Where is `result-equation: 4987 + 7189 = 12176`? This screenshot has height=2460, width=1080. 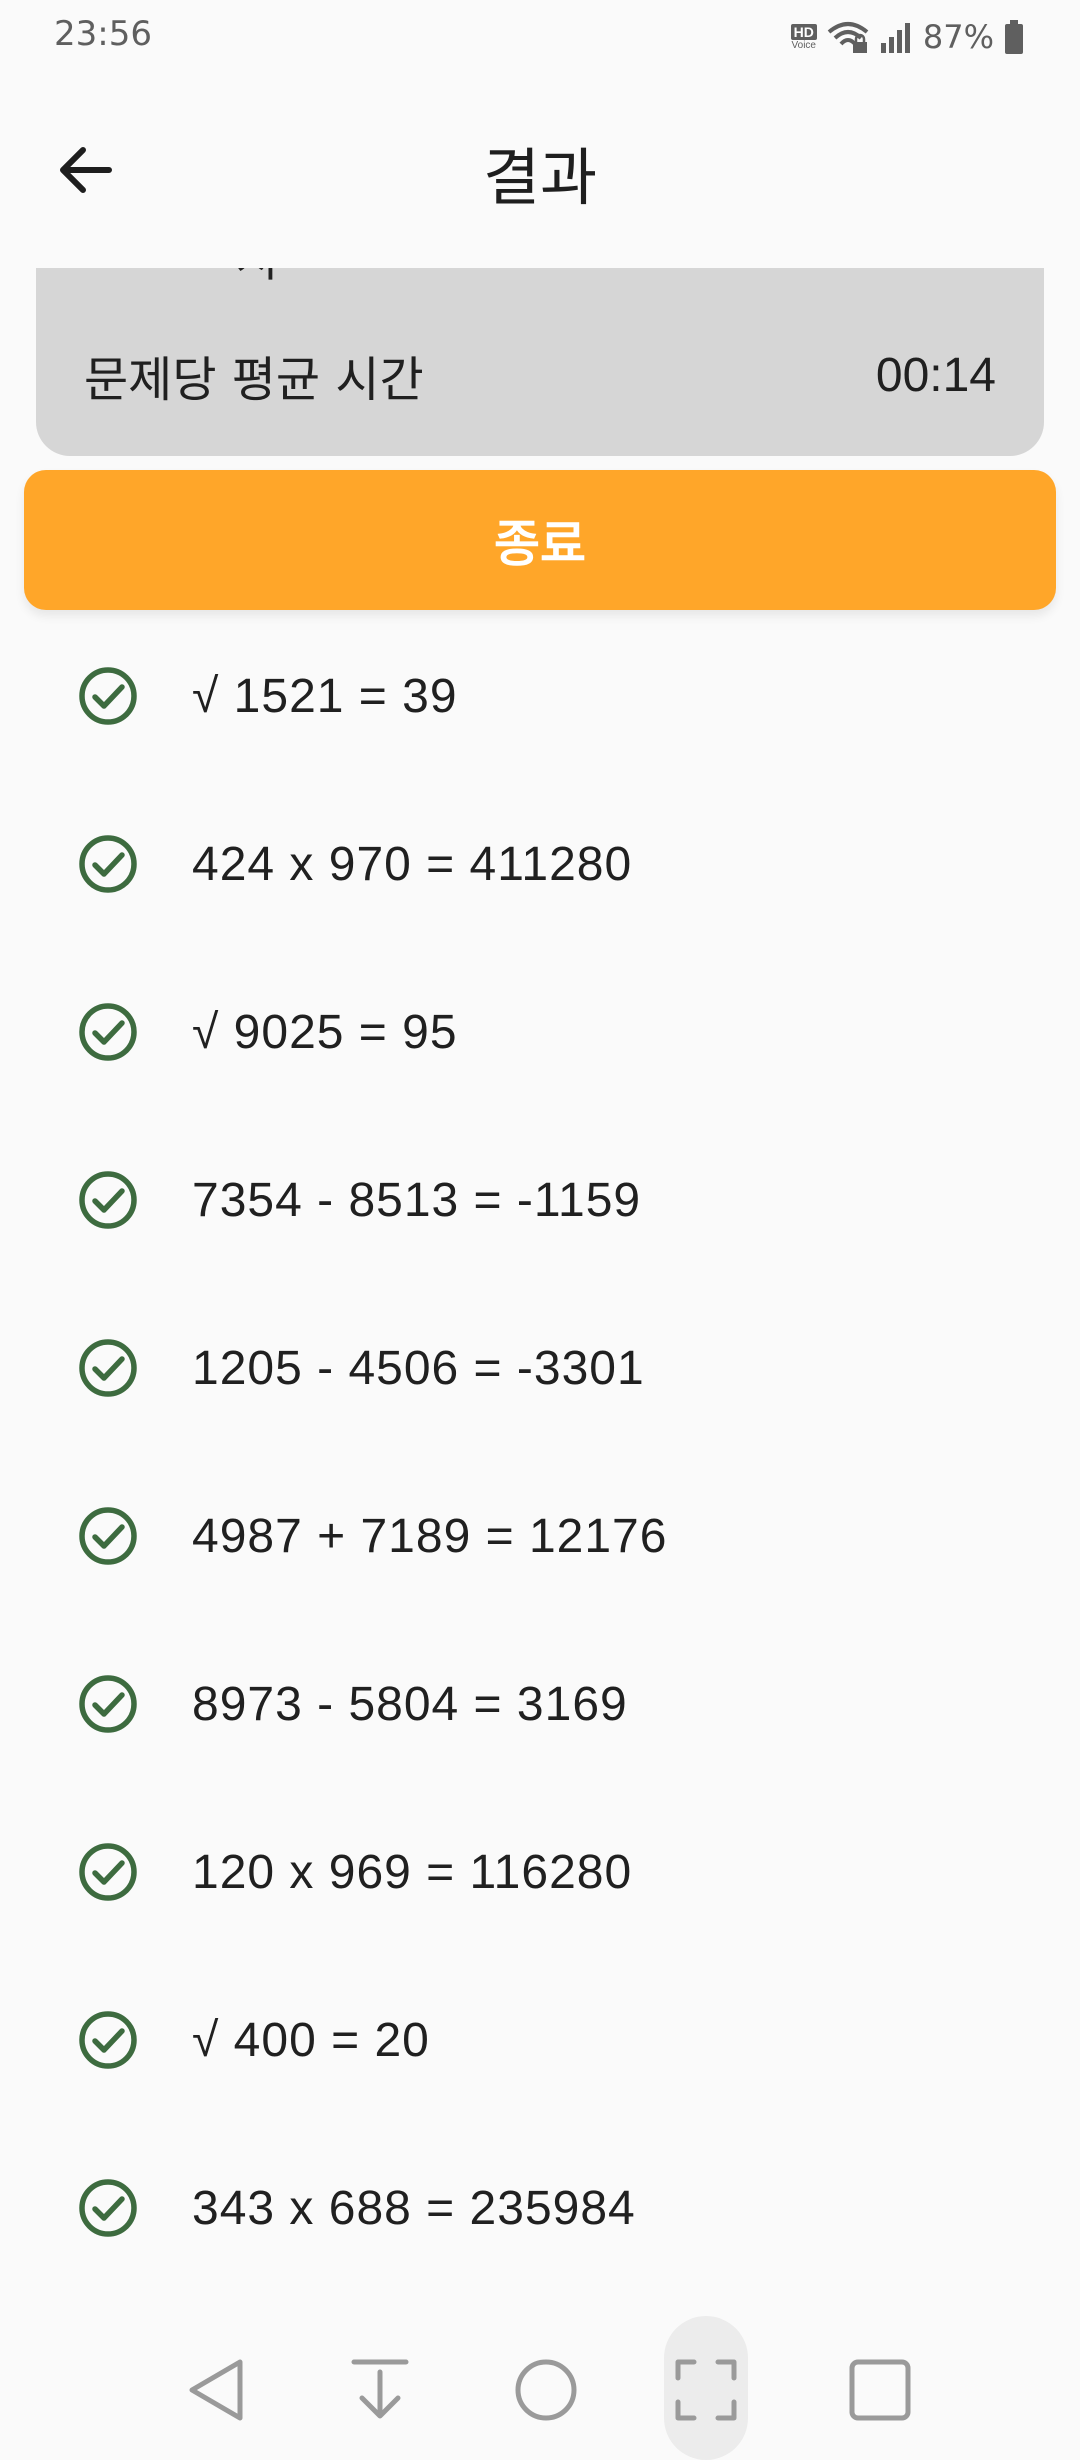 result-equation: 4987 + 7189 = 12176 is located at coordinates (430, 1536).